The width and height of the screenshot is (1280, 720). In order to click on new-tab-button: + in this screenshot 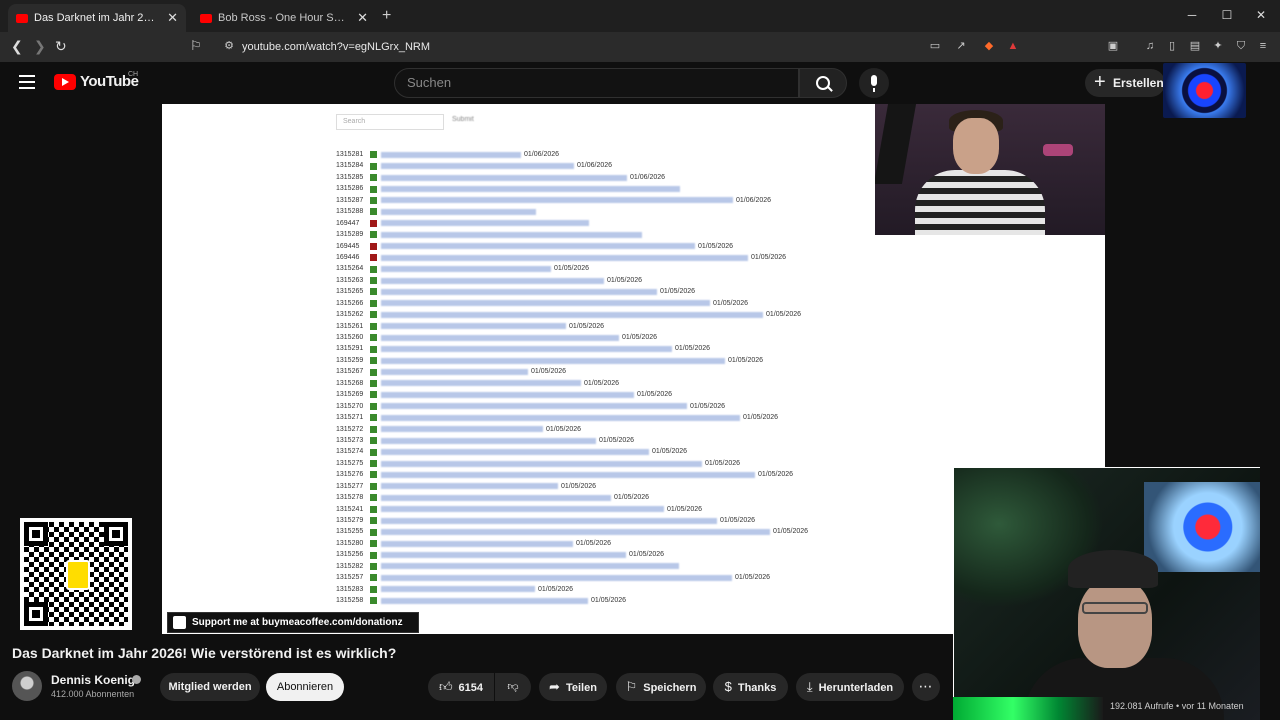, I will do `click(386, 16)`.